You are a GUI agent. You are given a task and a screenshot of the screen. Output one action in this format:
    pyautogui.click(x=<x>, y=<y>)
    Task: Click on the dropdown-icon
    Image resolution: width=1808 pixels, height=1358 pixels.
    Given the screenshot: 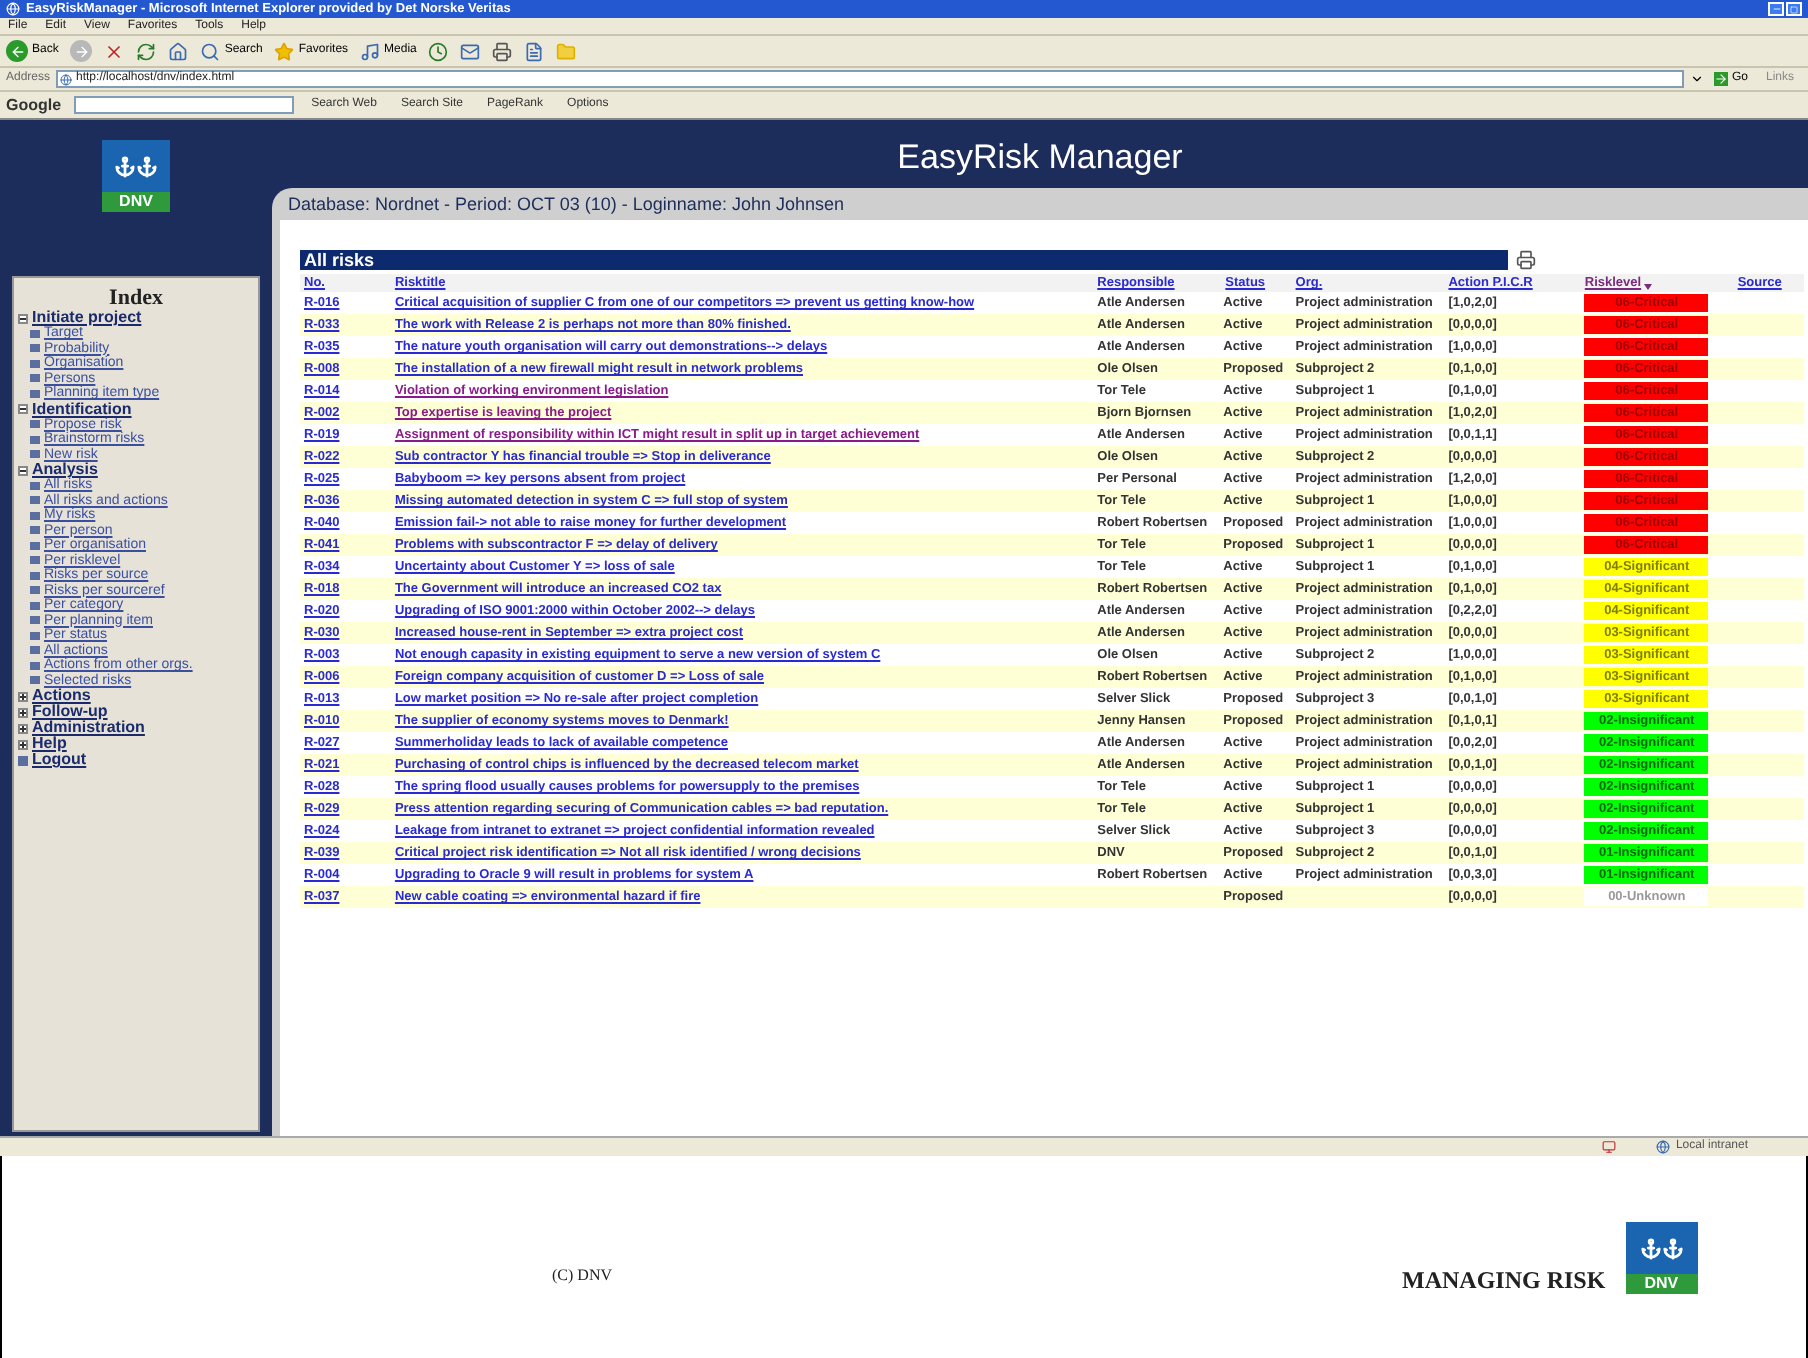 What is the action you would take?
    pyautogui.click(x=1696, y=79)
    